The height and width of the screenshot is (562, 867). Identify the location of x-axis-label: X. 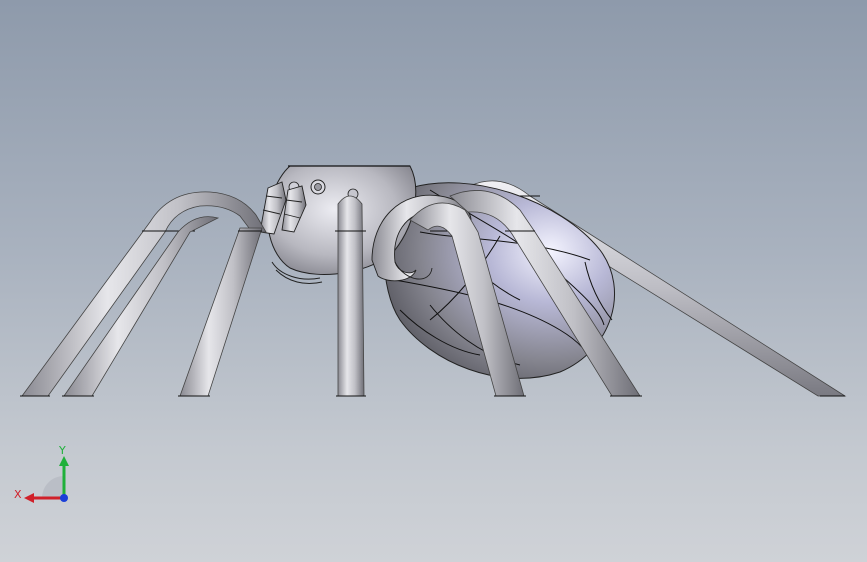
(18, 494).